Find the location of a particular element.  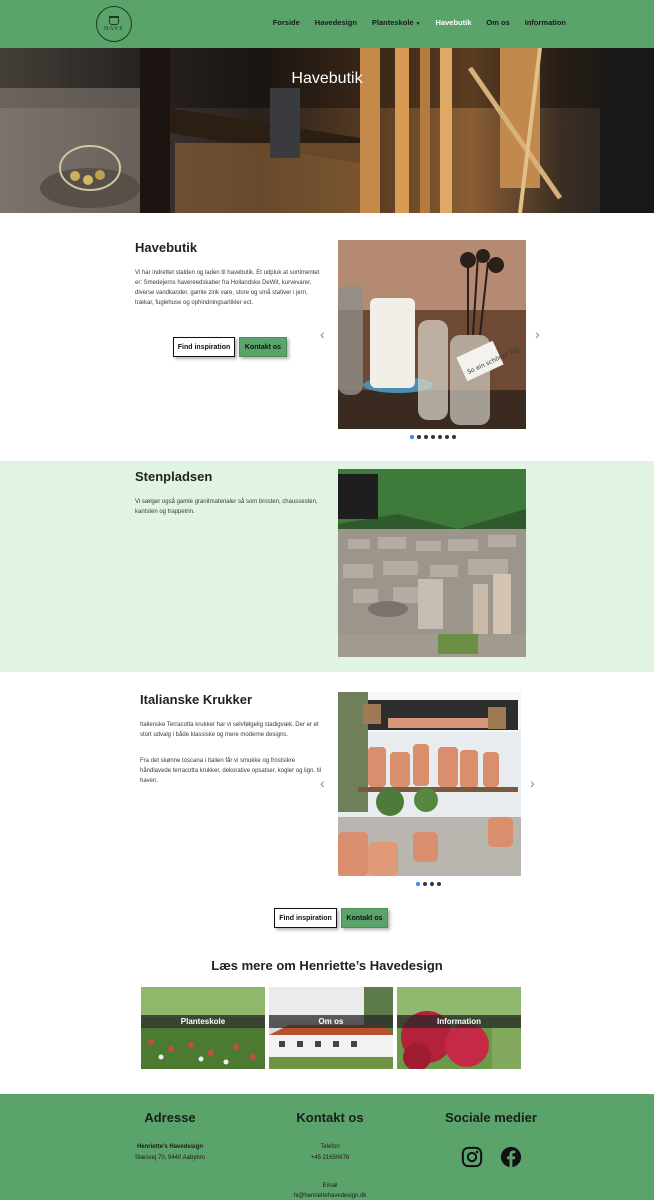

plant-pot-icon is located at coordinates (114, 20).